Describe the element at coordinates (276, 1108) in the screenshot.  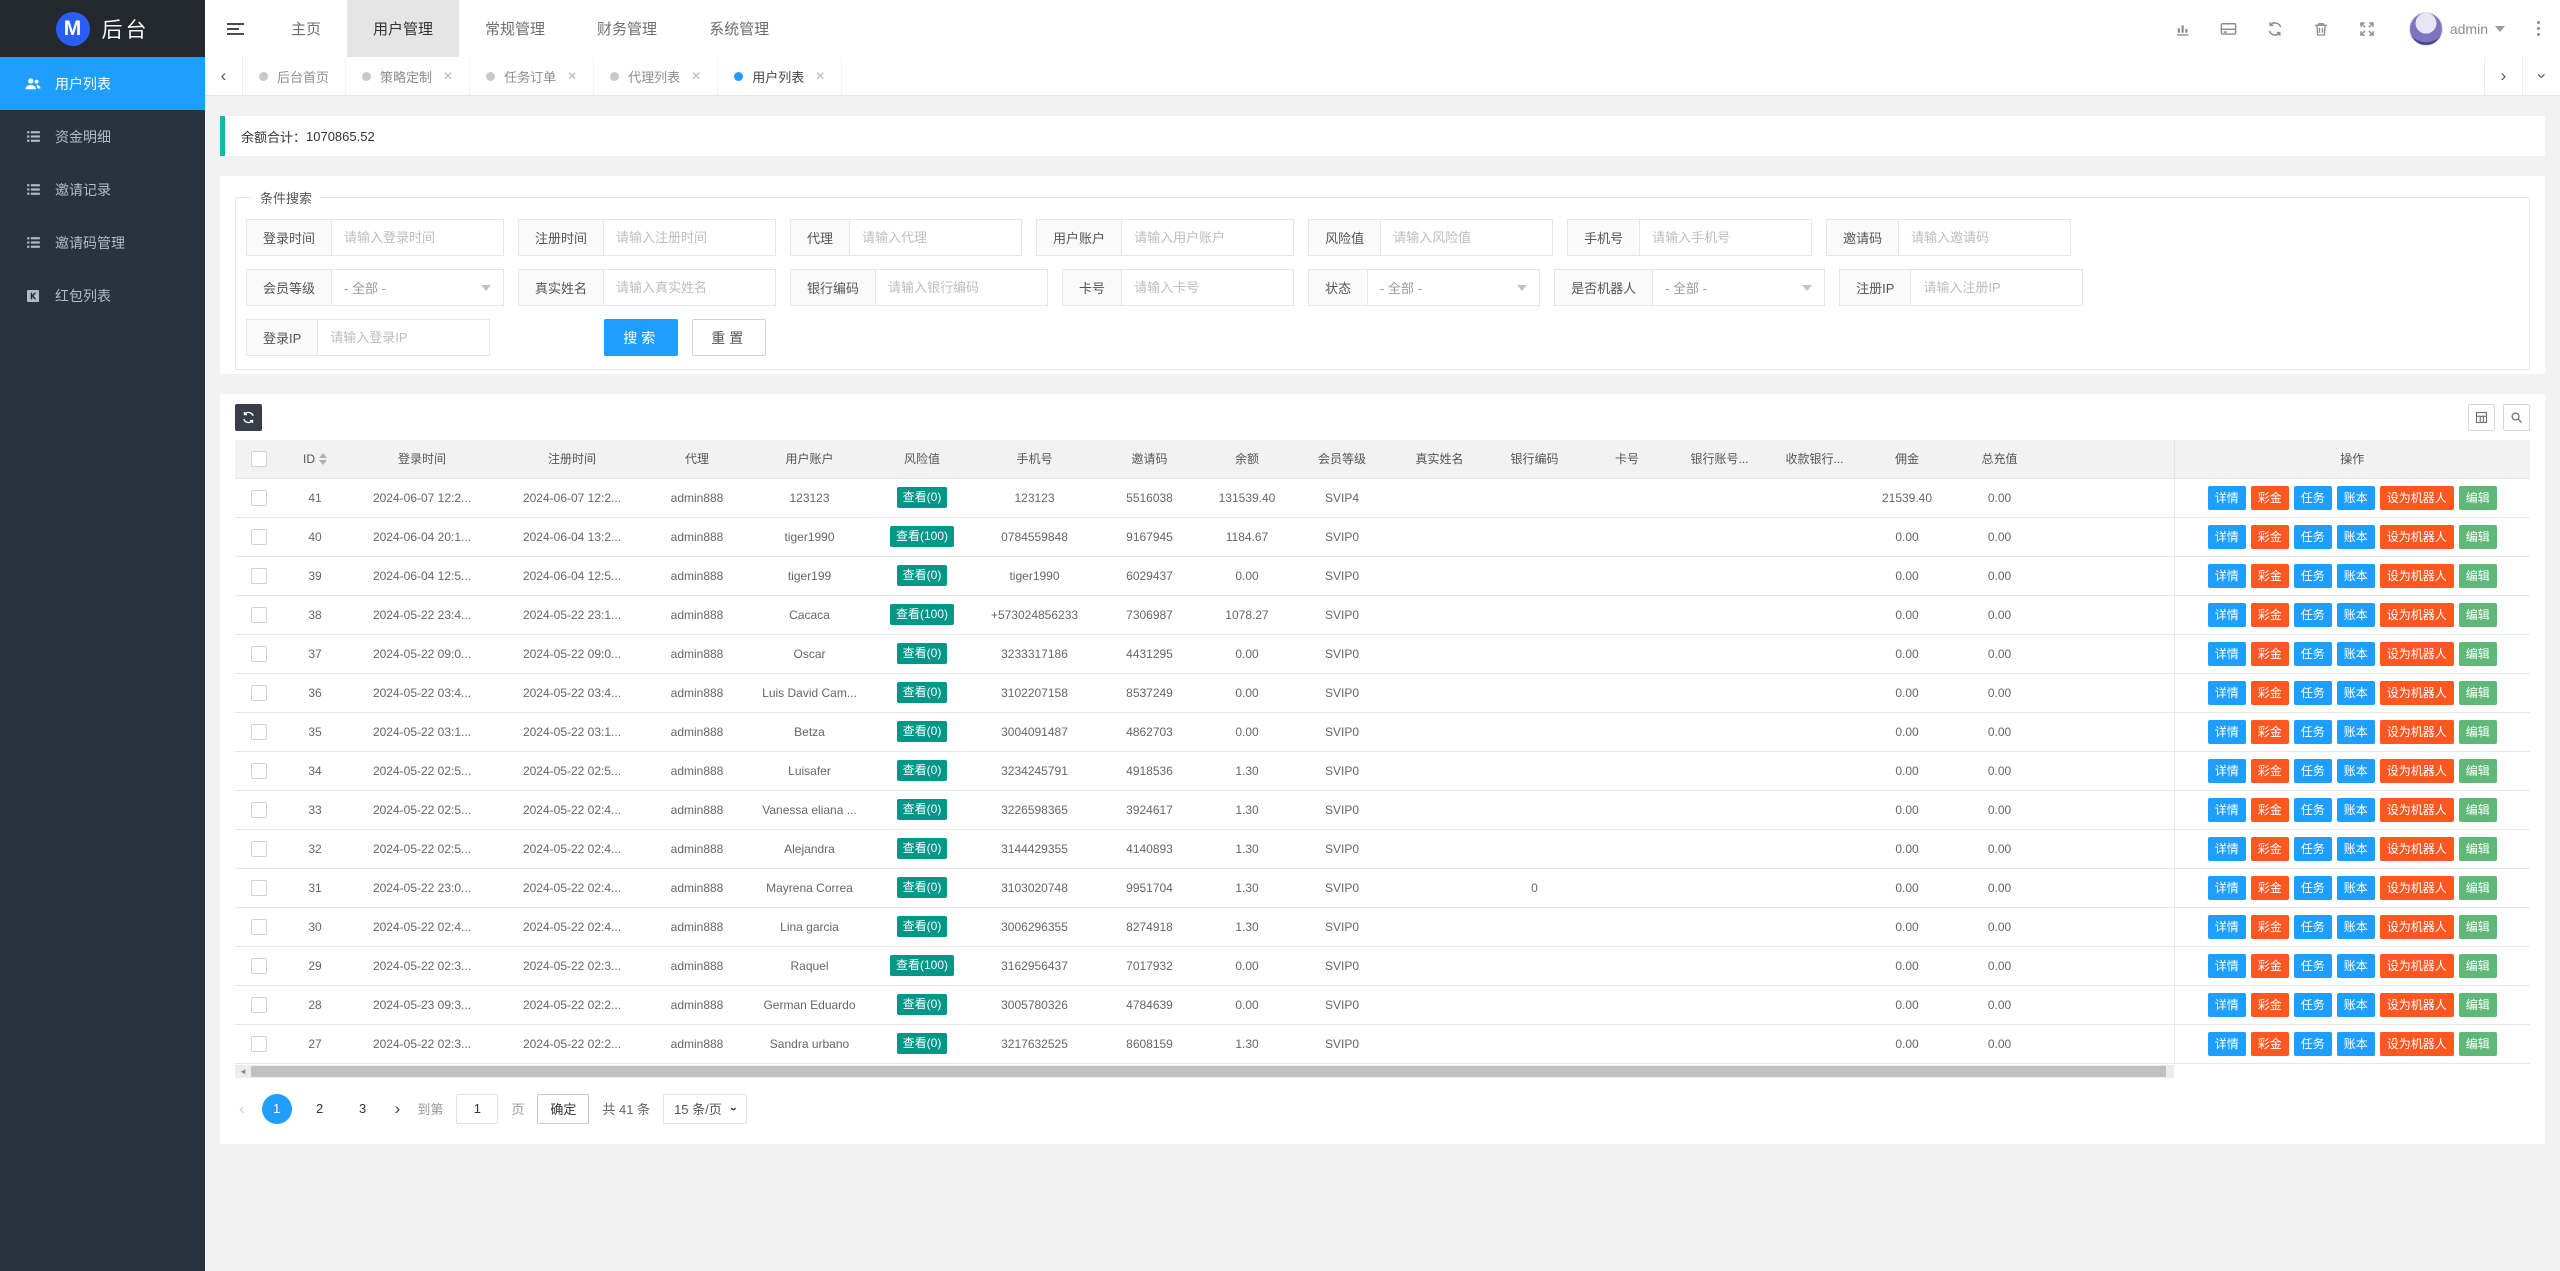
I see `pagination-page-1: 1` at that location.